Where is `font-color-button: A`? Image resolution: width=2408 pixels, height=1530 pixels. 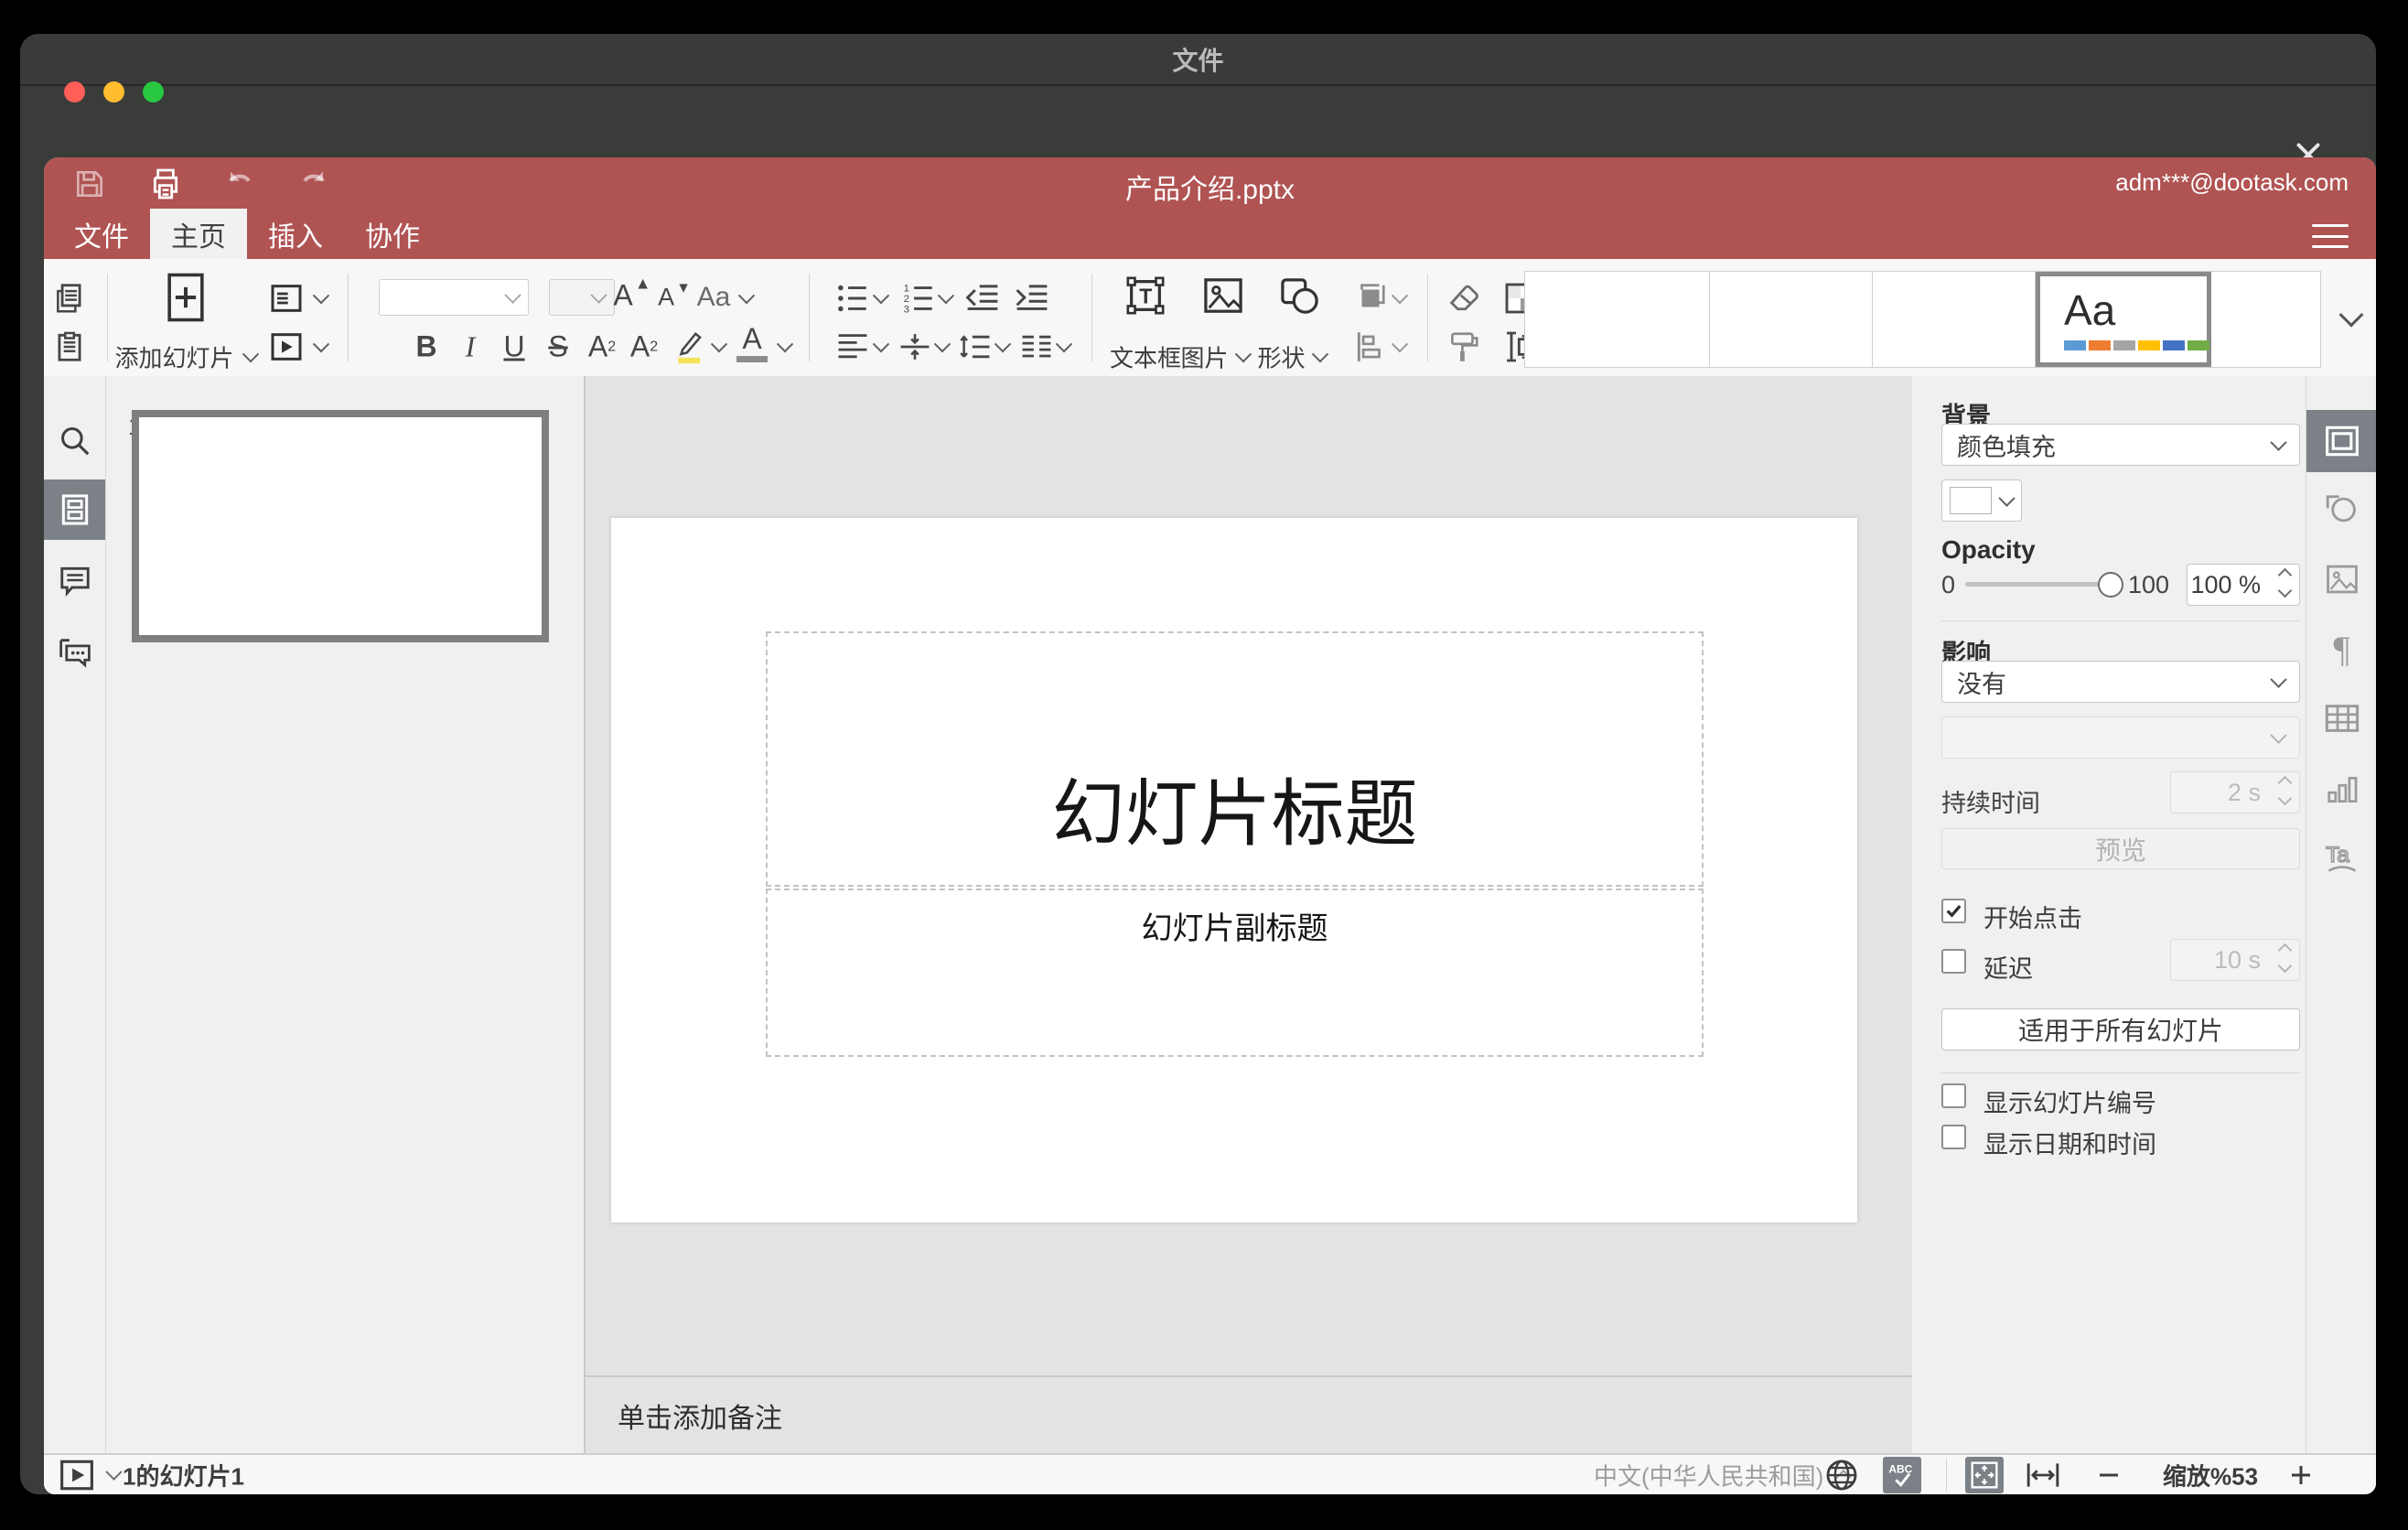 font-color-button: A is located at coordinates (752, 343).